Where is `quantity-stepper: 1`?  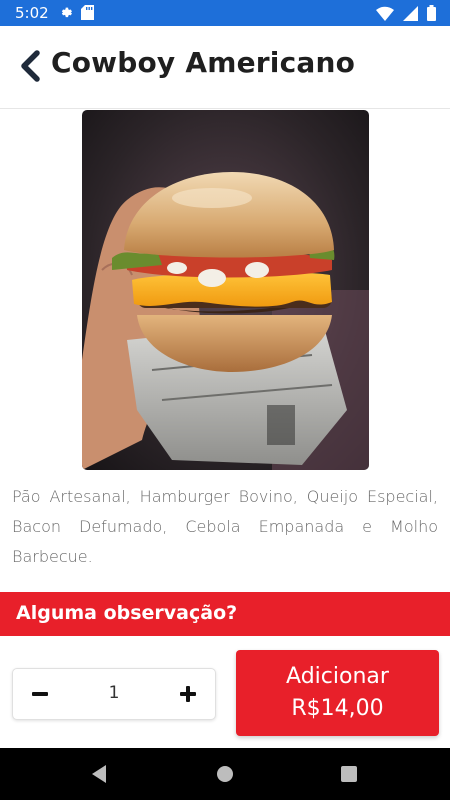
quantity-stepper: 1 is located at coordinates (114, 694).